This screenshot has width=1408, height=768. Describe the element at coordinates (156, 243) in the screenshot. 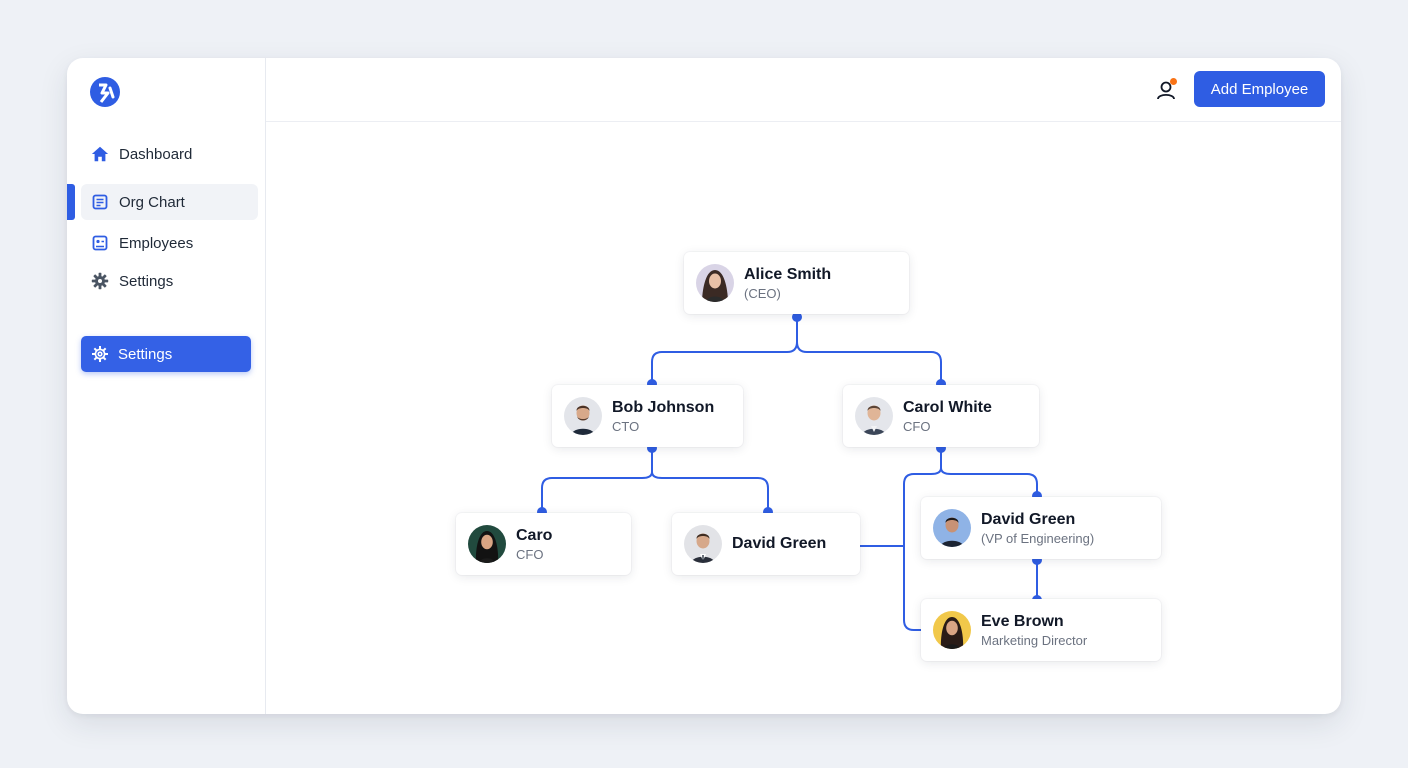

I see `sidebar-item-label: Employees` at that location.